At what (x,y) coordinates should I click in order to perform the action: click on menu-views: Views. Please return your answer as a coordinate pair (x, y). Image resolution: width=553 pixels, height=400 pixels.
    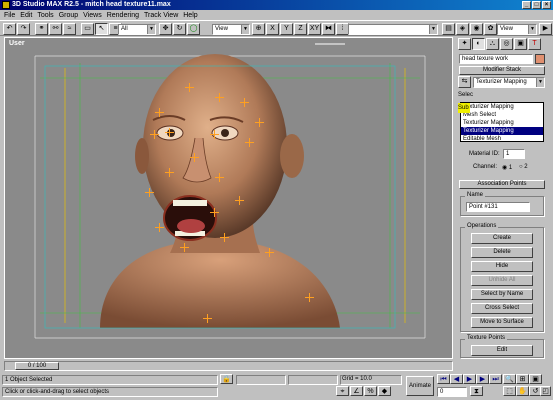
    Looking at the image, I should click on (92, 15).